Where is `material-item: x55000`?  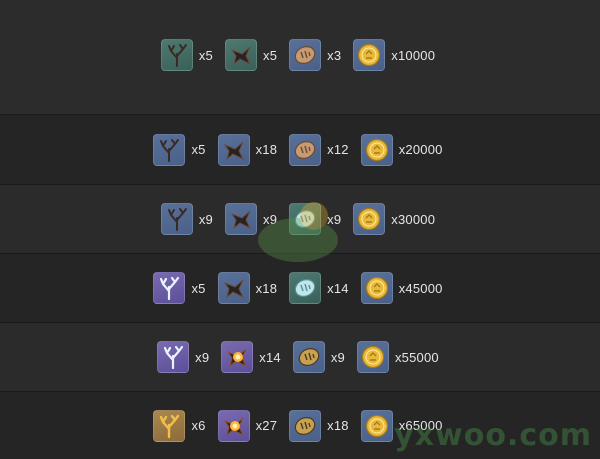
material-item: x55000 is located at coordinates (399, 357).